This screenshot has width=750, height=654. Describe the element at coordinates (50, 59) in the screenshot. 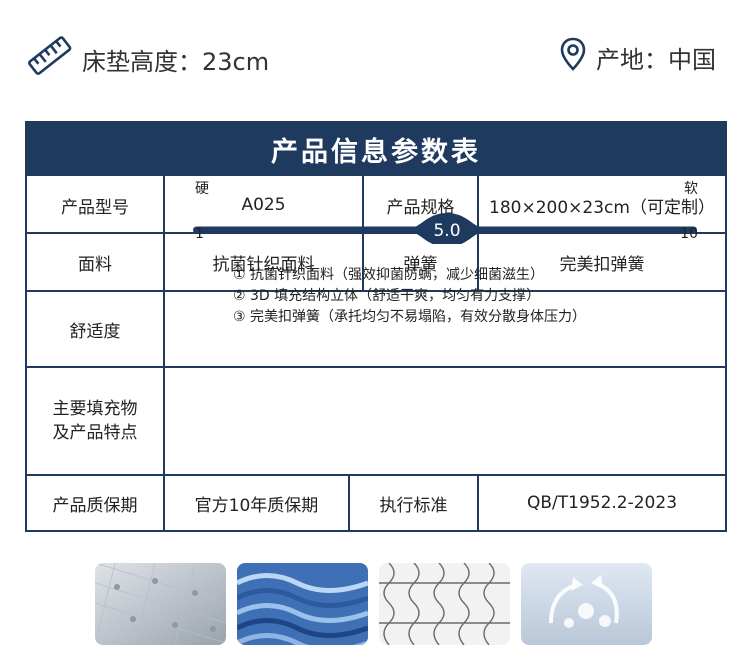

I see `ruler-icon` at that location.